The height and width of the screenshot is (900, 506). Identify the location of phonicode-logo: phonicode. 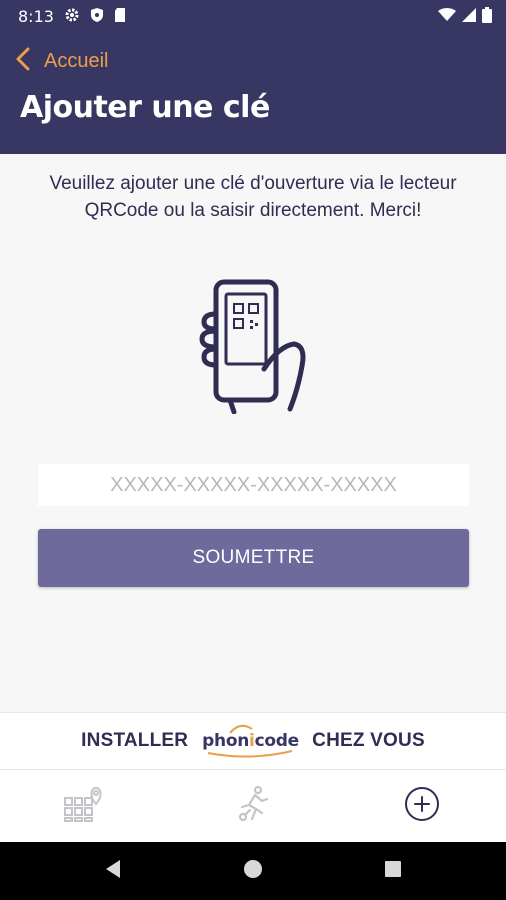
(250, 741).